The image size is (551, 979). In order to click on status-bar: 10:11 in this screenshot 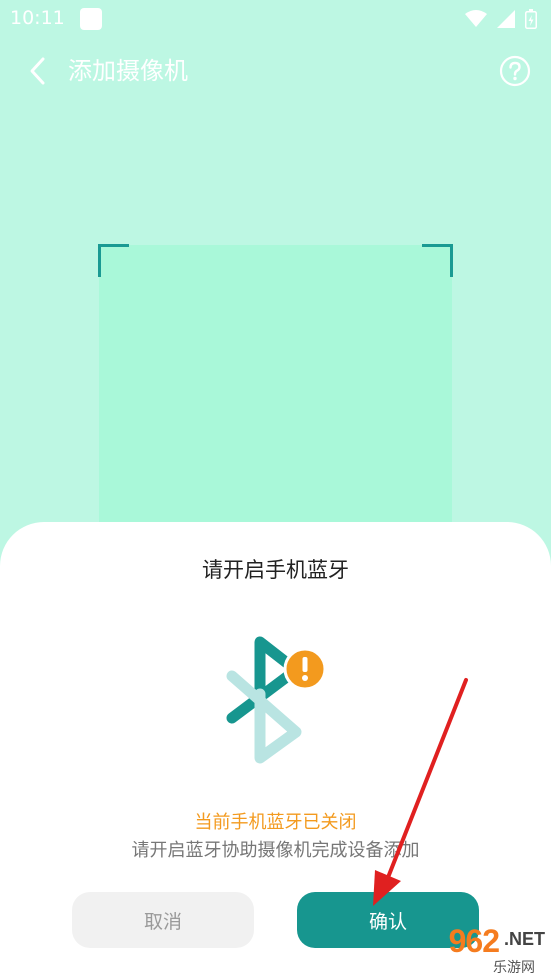, I will do `click(275, 19)`.